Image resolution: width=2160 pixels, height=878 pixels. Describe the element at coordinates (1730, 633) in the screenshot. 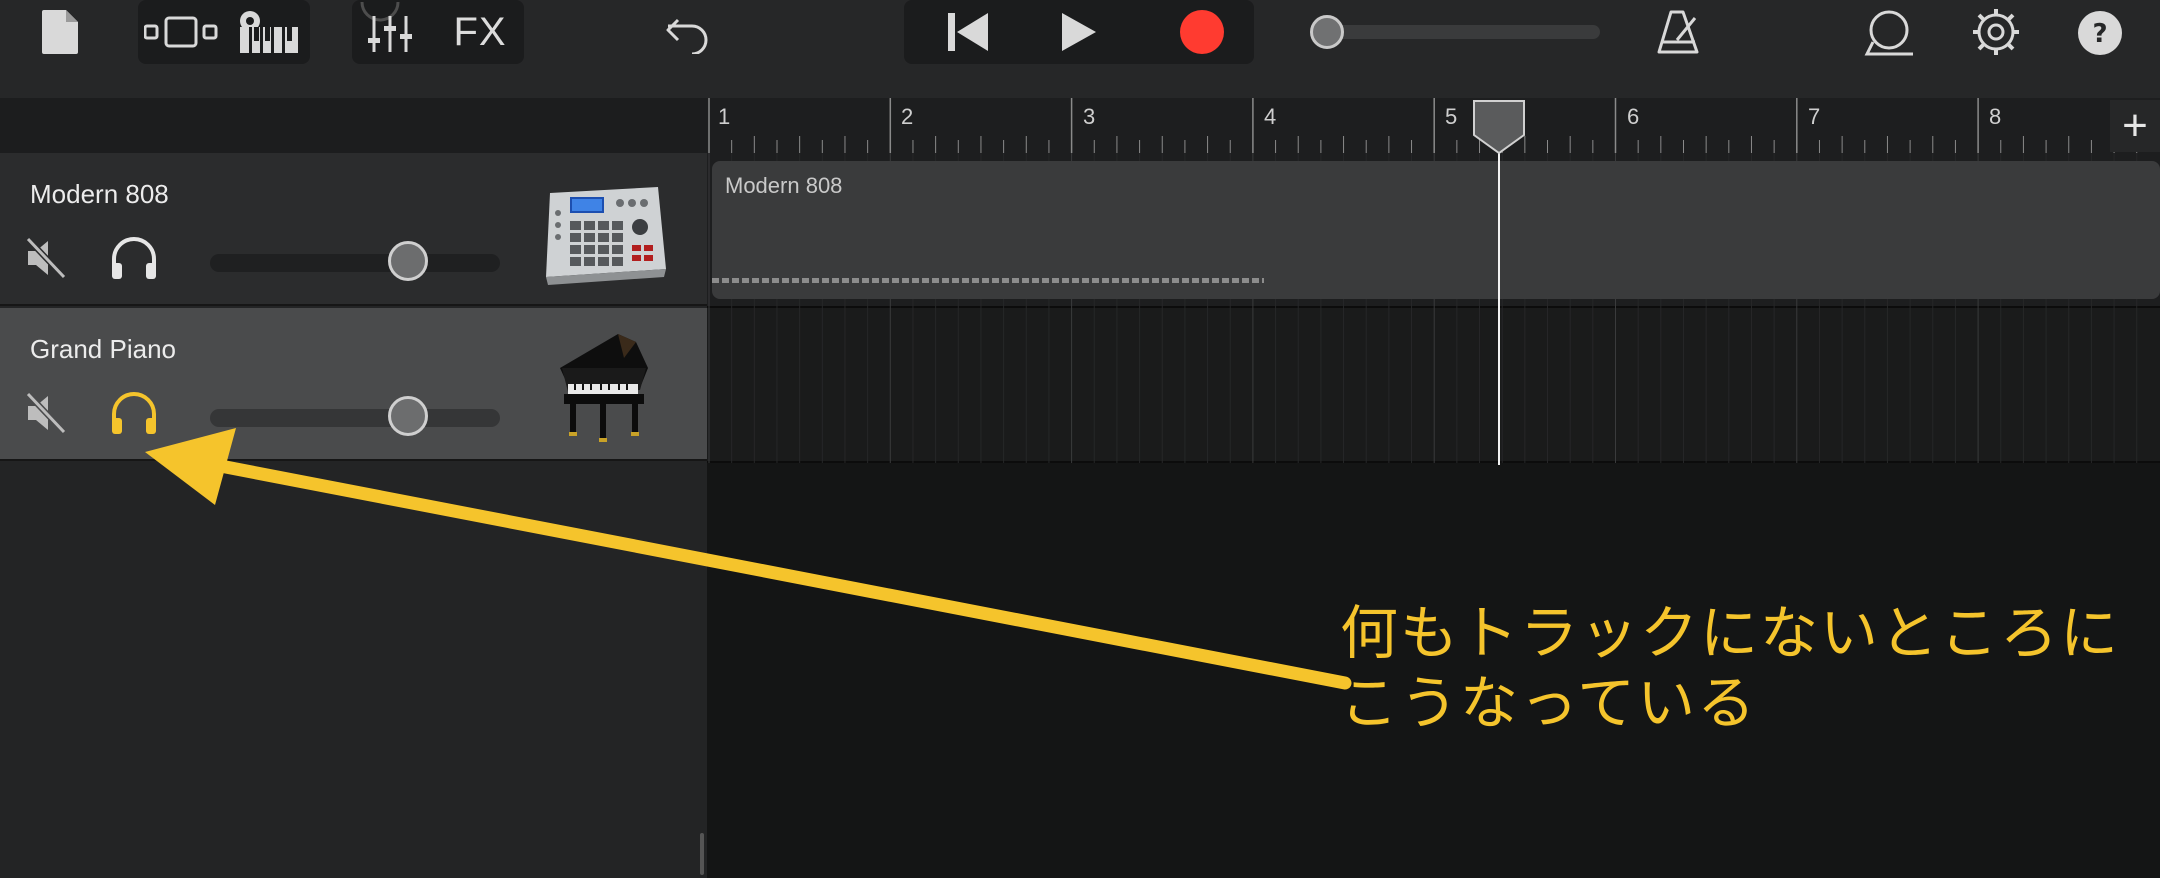

I see `annotation-line-1: 何もトラックにないところに` at that location.